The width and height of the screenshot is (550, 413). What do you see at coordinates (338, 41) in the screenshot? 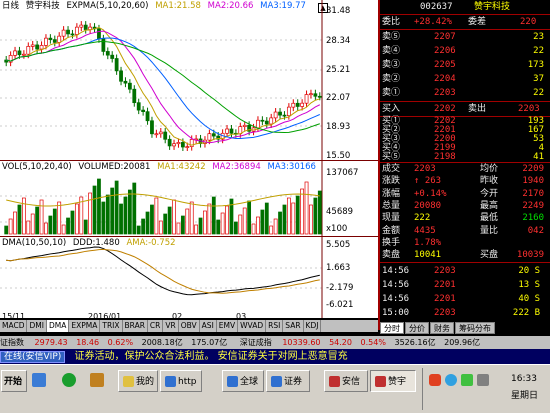
I see `price-axis-tick: 28.34` at bounding box center [338, 41].